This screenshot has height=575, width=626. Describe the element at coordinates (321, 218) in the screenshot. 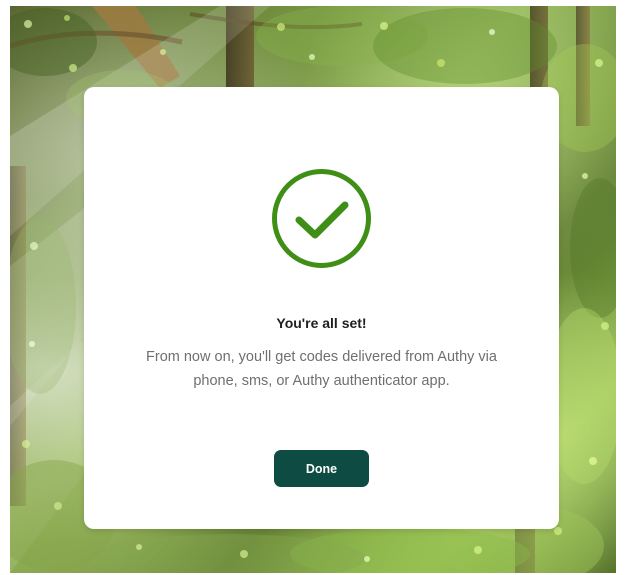

I see `check-circle-icon` at that location.